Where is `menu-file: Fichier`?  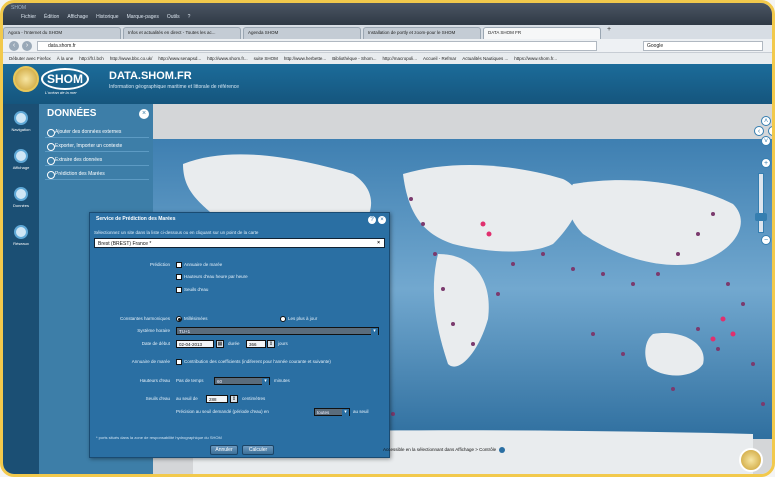 menu-file: Fichier is located at coordinates (28, 17).